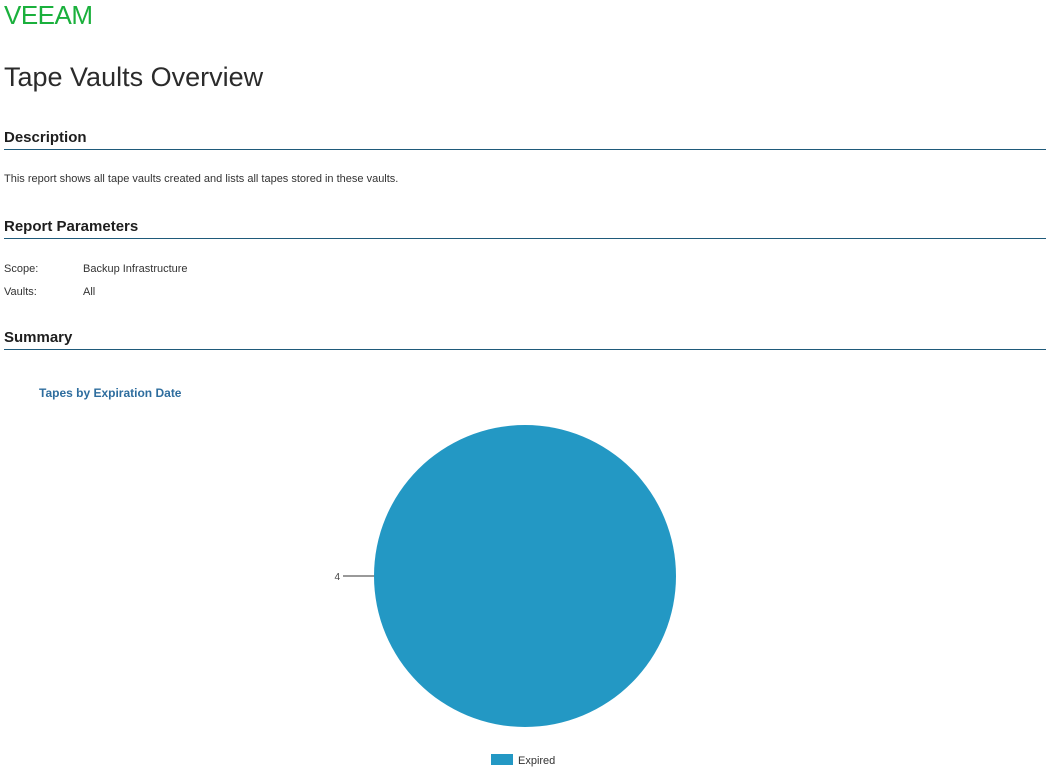 This screenshot has height=775, width=1050. I want to click on param-row-scope: Scope: Backup Infrastructure, so click(96, 269).